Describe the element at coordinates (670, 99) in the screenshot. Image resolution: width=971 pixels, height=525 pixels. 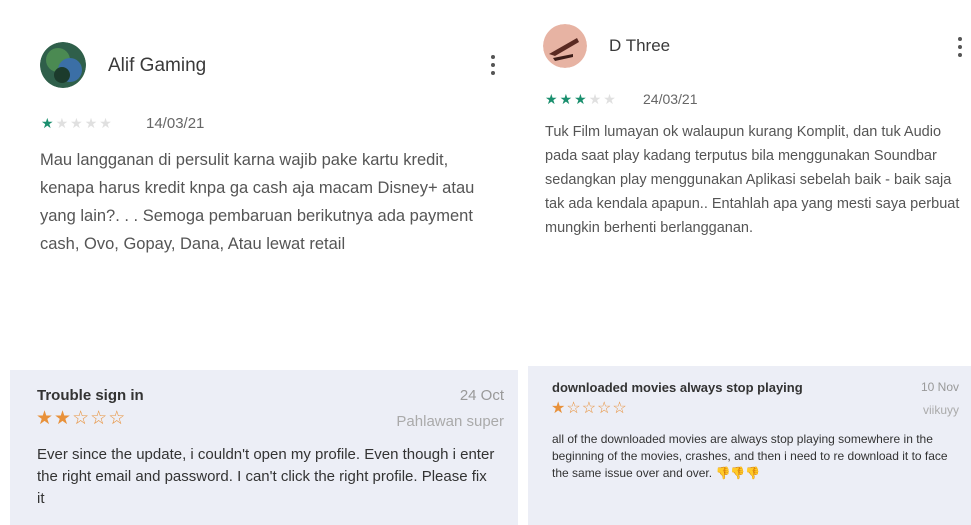
I see `review-date: 24/03/21` at that location.